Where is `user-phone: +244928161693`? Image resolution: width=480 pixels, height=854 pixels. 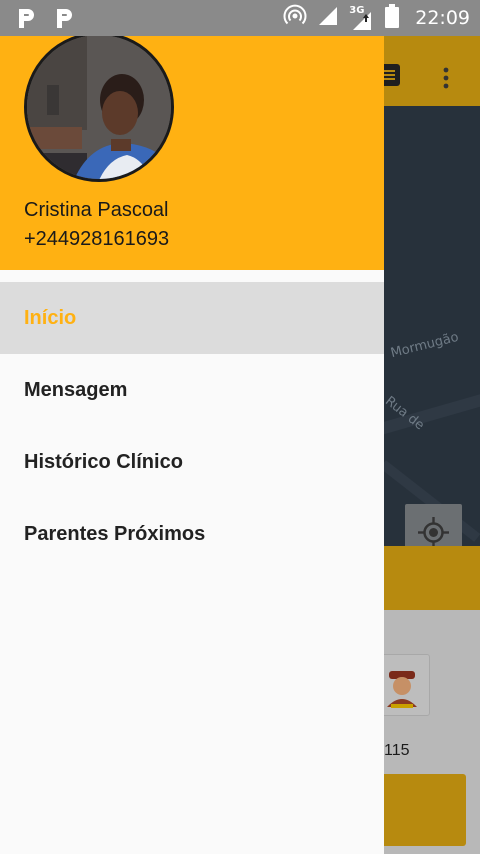
user-phone: +244928161693 is located at coordinates (97, 239).